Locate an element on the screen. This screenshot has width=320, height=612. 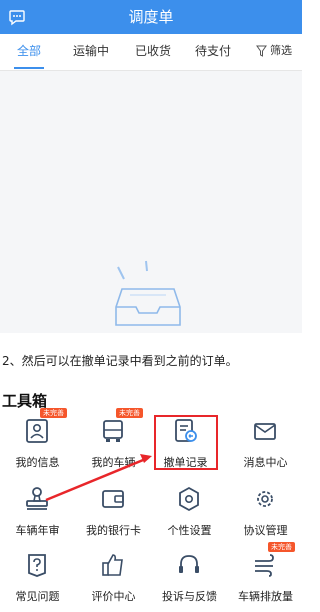
mail-icon is located at coordinates (265, 431).